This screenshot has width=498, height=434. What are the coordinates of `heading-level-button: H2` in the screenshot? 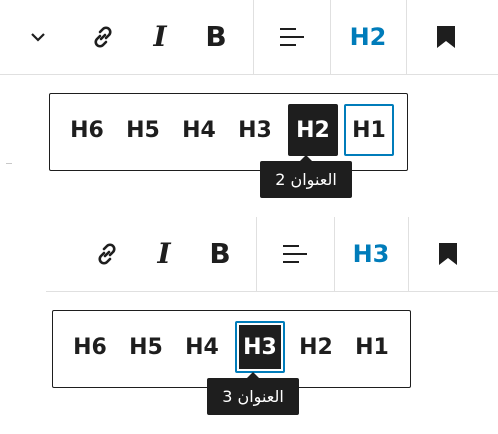 It's located at (368, 37).